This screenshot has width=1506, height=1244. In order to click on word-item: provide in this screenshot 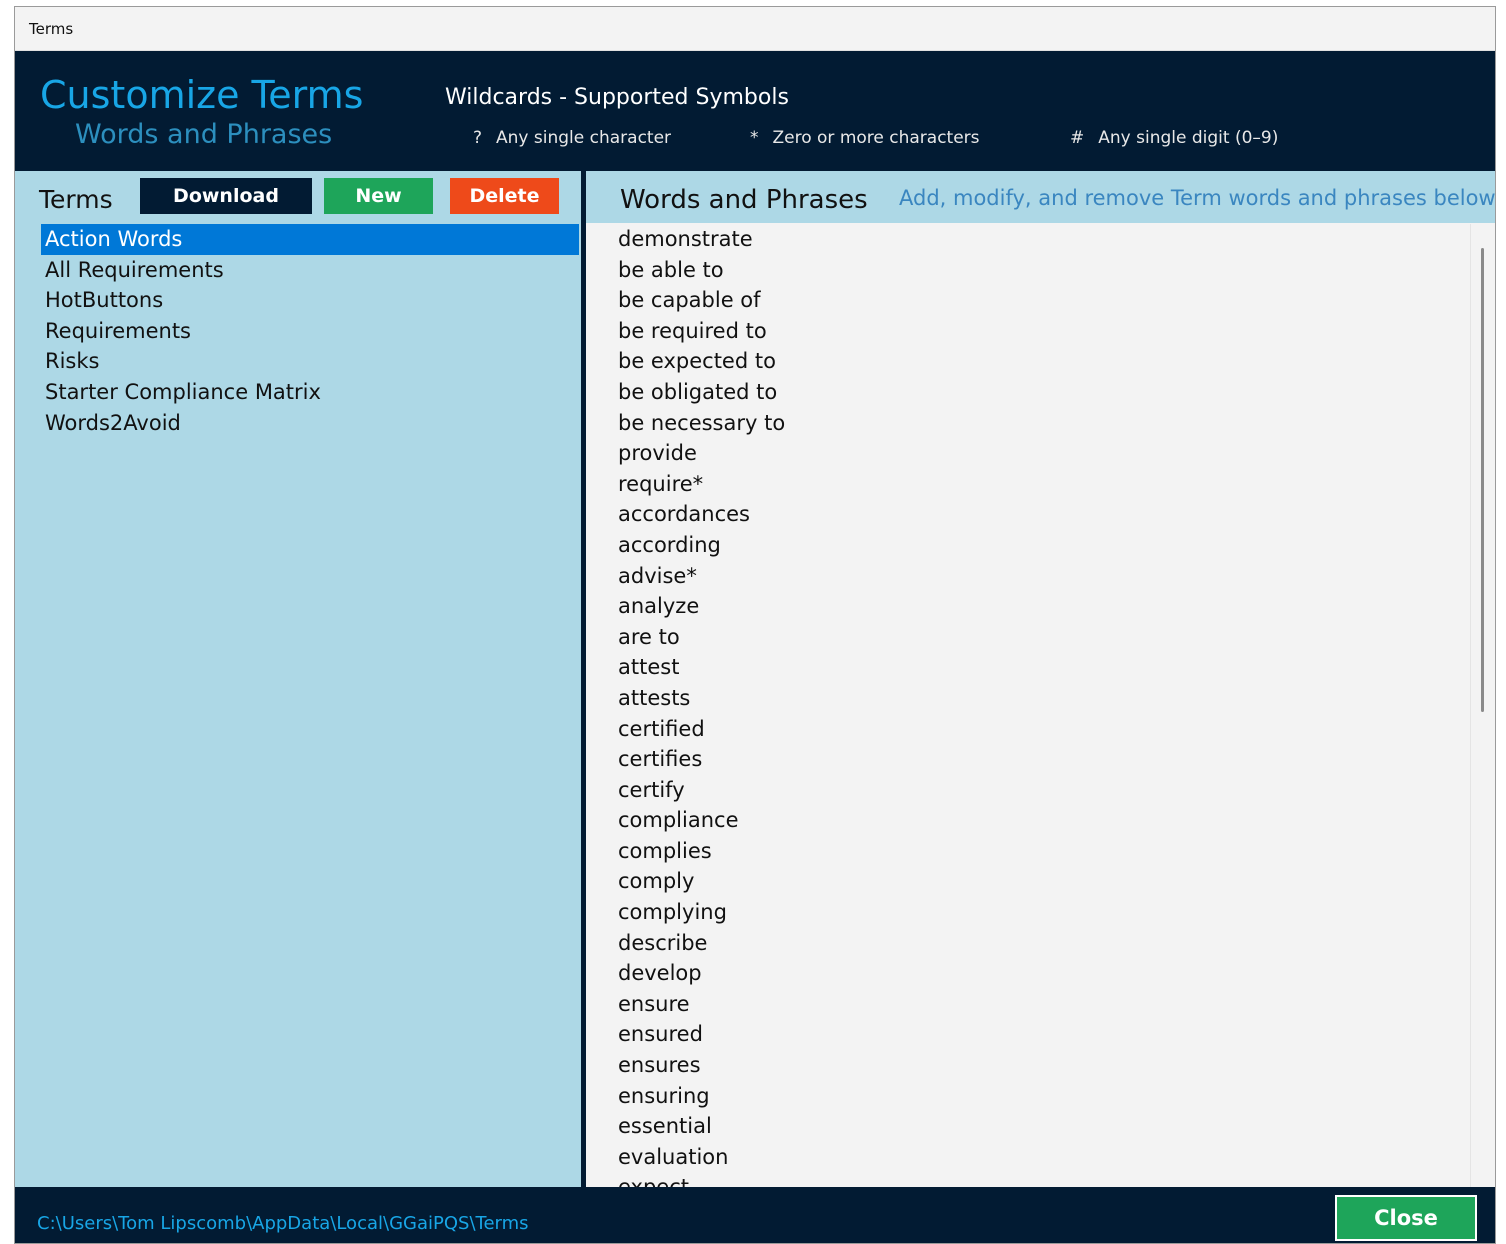, I will do `click(1028, 453)`.